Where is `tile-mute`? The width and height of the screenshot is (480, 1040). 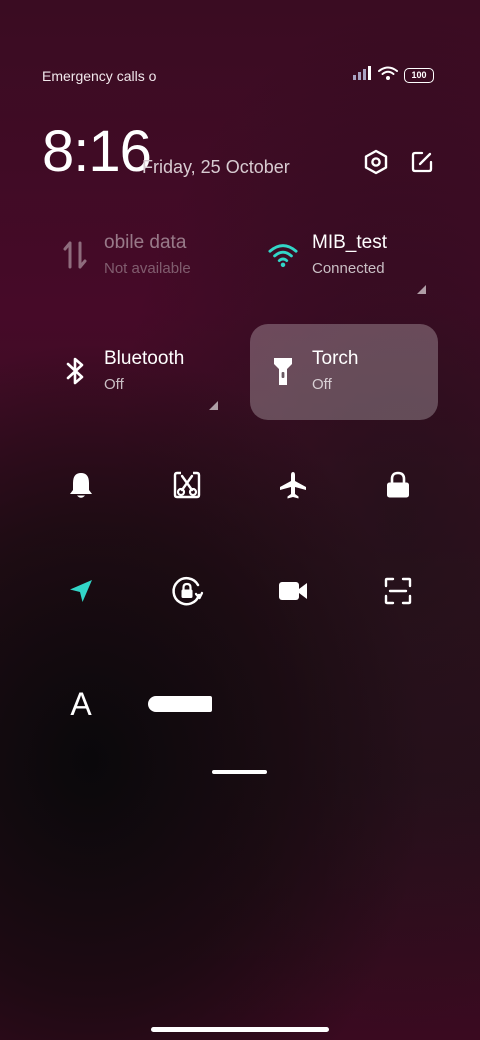 tile-mute is located at coordinates (81, 487).